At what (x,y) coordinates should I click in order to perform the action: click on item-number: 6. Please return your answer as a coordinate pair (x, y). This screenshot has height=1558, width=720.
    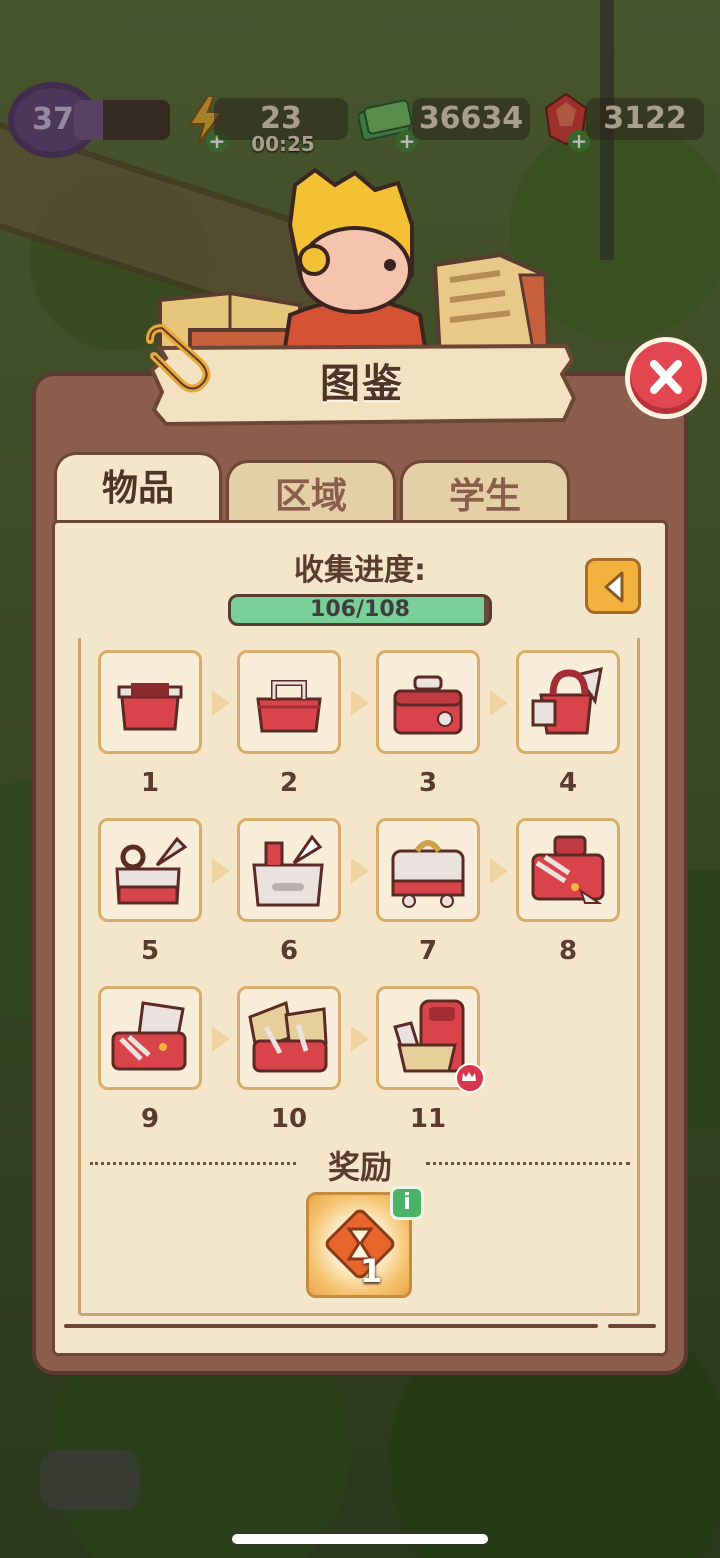
    Looking at the image, I should click on (289, 951).